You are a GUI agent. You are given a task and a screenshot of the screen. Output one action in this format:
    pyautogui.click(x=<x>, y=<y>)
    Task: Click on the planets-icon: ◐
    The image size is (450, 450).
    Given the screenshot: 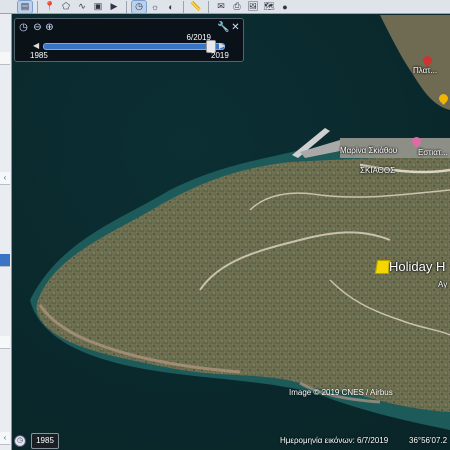 What is the action you would take?
    pyautogui.click(x=171, y=7)
    